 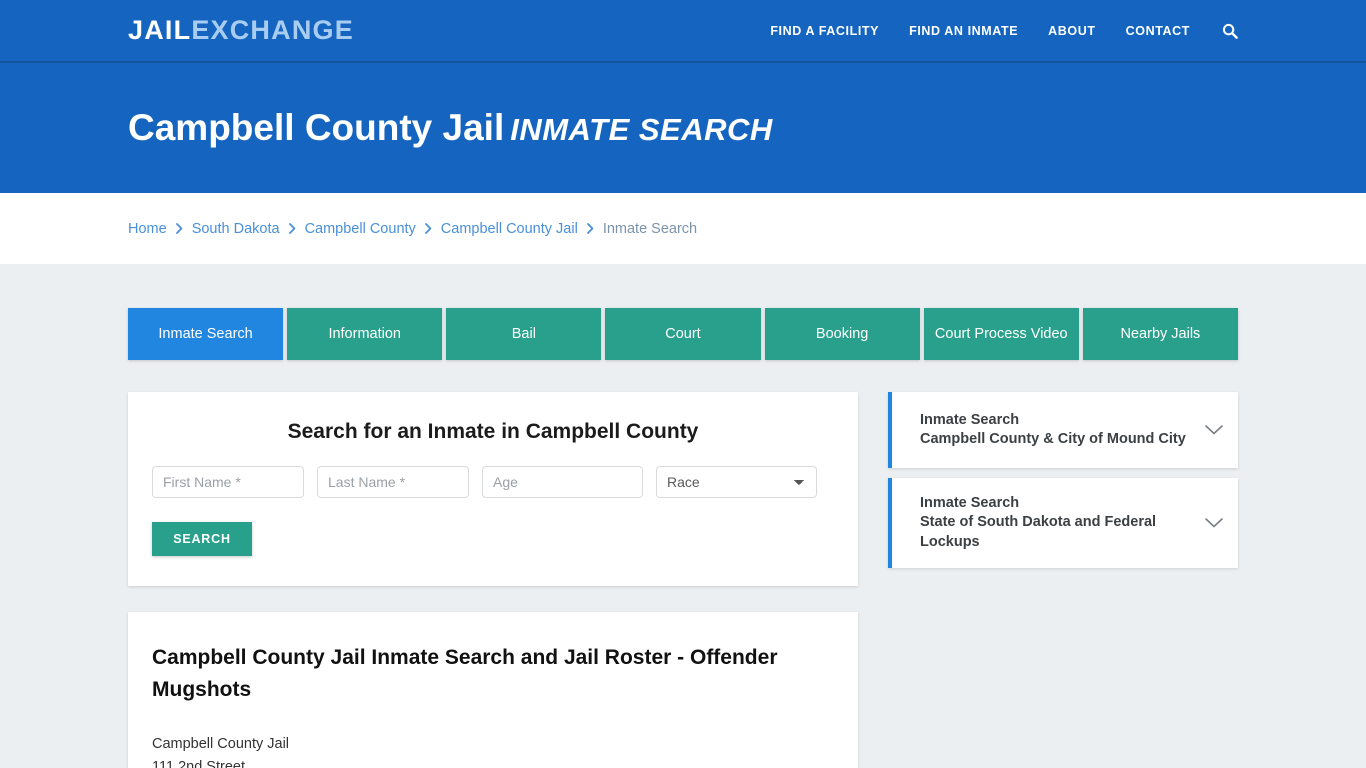 What do you see at coordinates (1001, 334) in the screenshot?
I see `tab-court-process-video: Court Process Video` at bounding box center [1001, 334].